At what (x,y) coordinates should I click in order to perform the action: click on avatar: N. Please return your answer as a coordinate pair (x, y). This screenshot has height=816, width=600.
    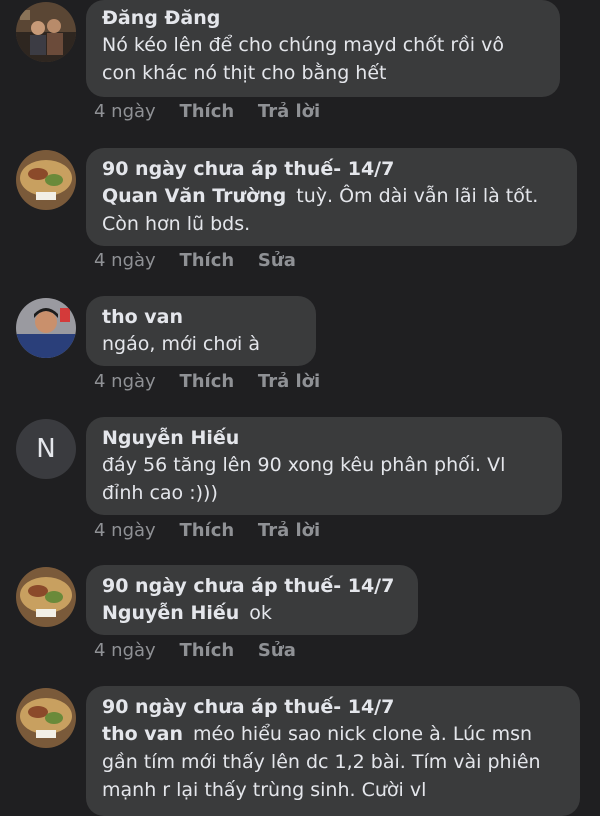
    Looking at the image, I should click on (46, 449).